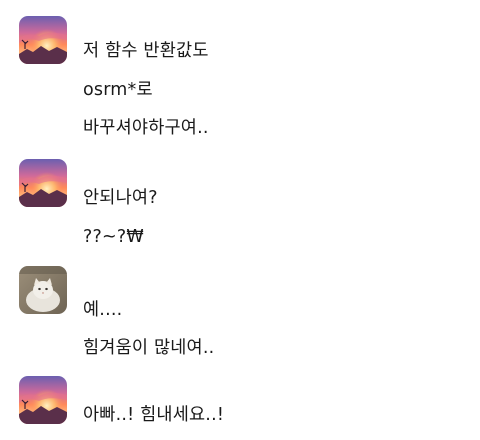  Describe the element at coordinates (146, 51) in the screenshot. I see `message-text: 저 함수 반환값도` at that location.